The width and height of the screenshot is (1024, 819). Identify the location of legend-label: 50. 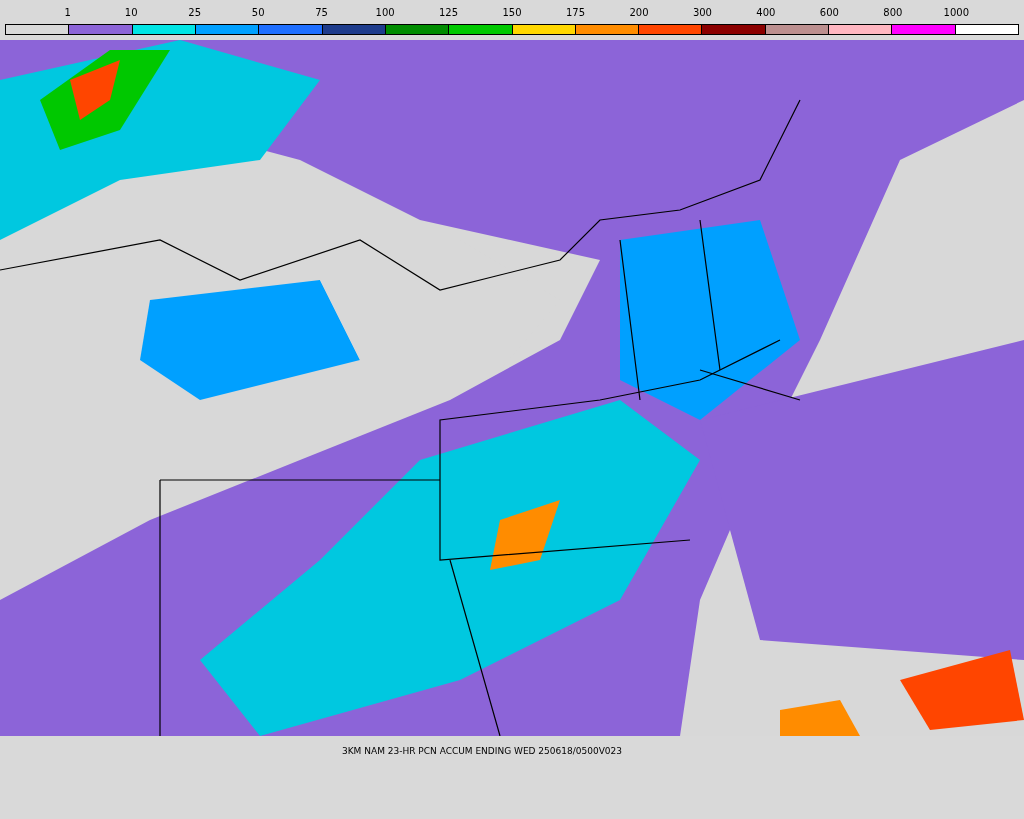
(258, 13).